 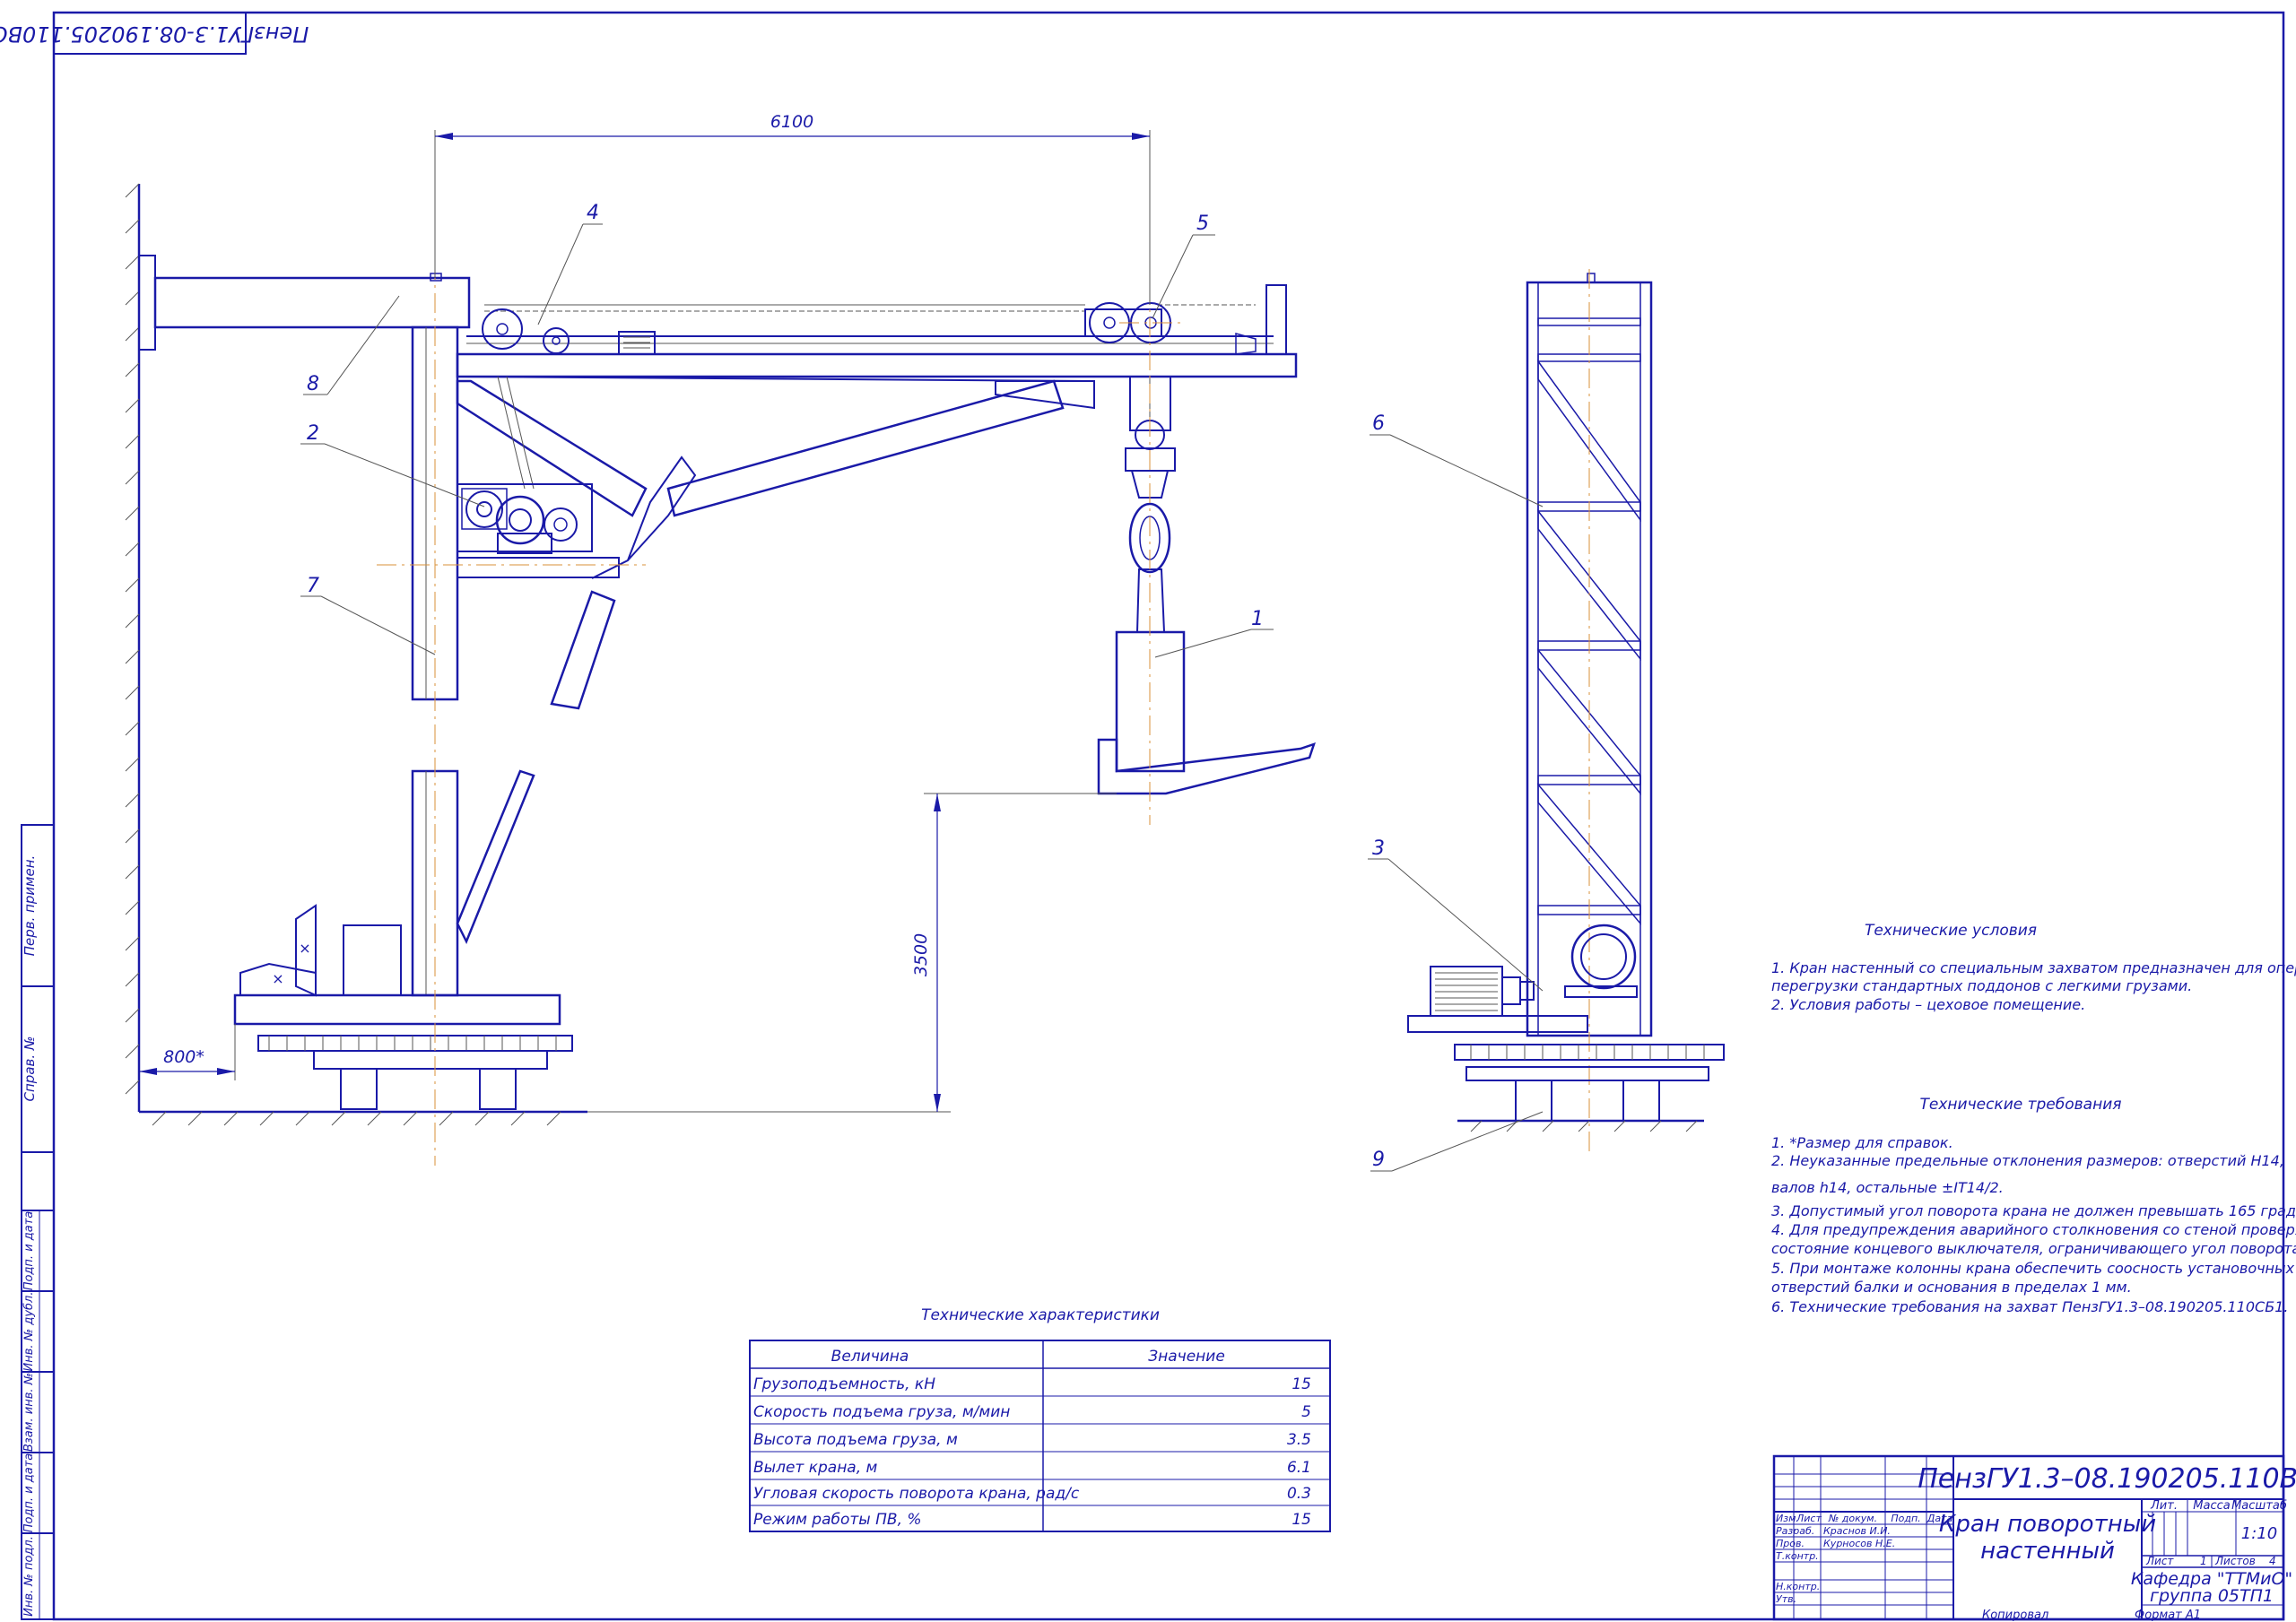 What do you see at coordinates (313, 384) in the screenshot?
I see `leader-number: 8` at bounding box center [313, 384].